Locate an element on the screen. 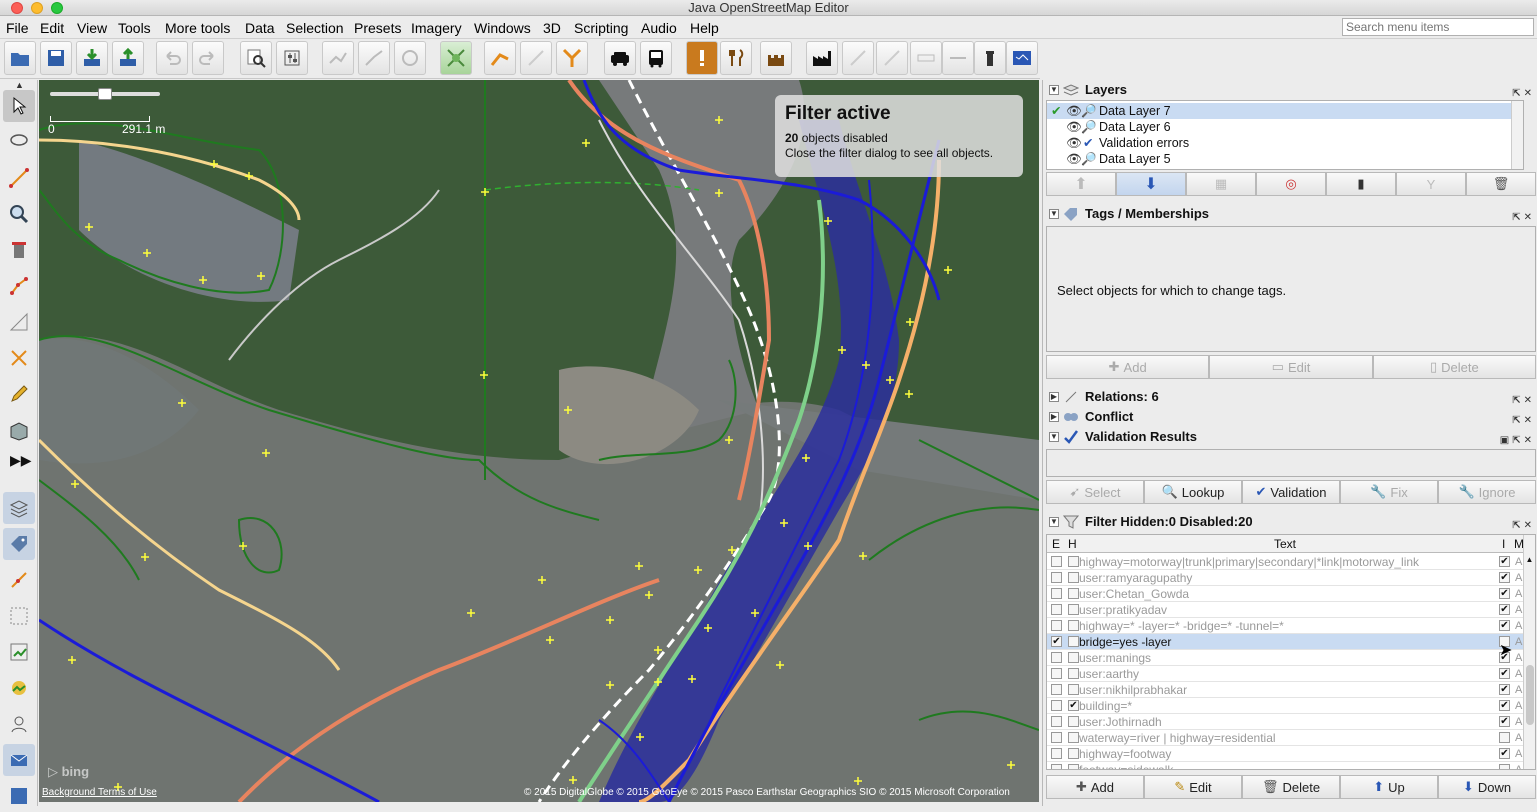 Image resolution: width=1537 pixels, height=812 pixels. conflict-panel-header: ▶ Conflict ⇱✕ is located at coordinates (1290, 417).